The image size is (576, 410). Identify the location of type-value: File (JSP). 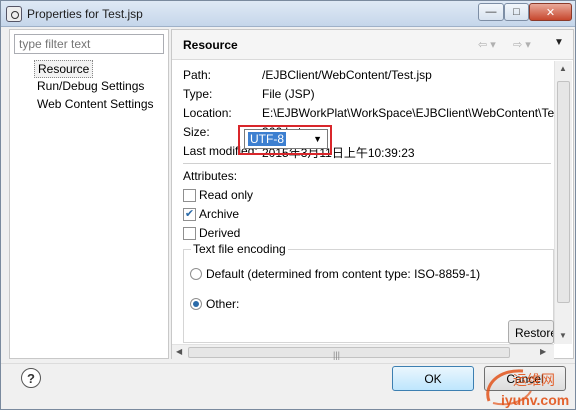
(288, 94).